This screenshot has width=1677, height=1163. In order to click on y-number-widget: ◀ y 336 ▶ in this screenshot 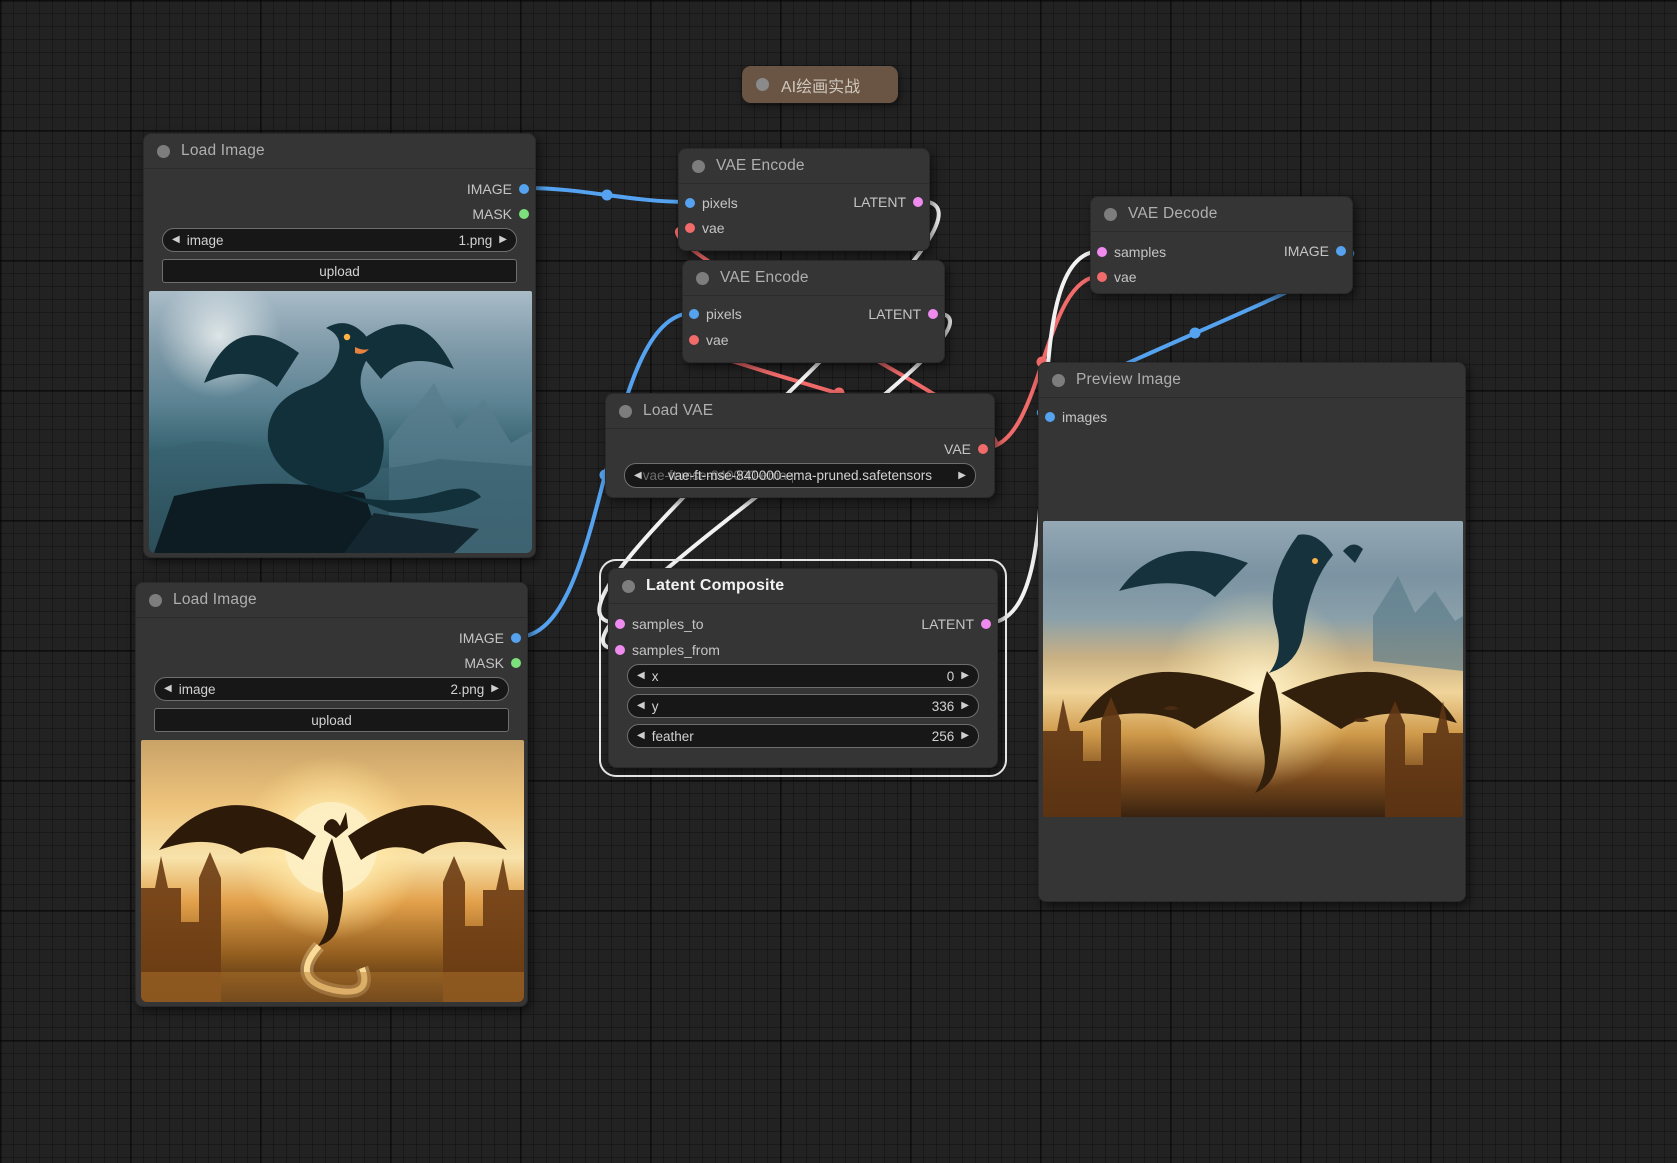, I will do `click(803, 706)`.